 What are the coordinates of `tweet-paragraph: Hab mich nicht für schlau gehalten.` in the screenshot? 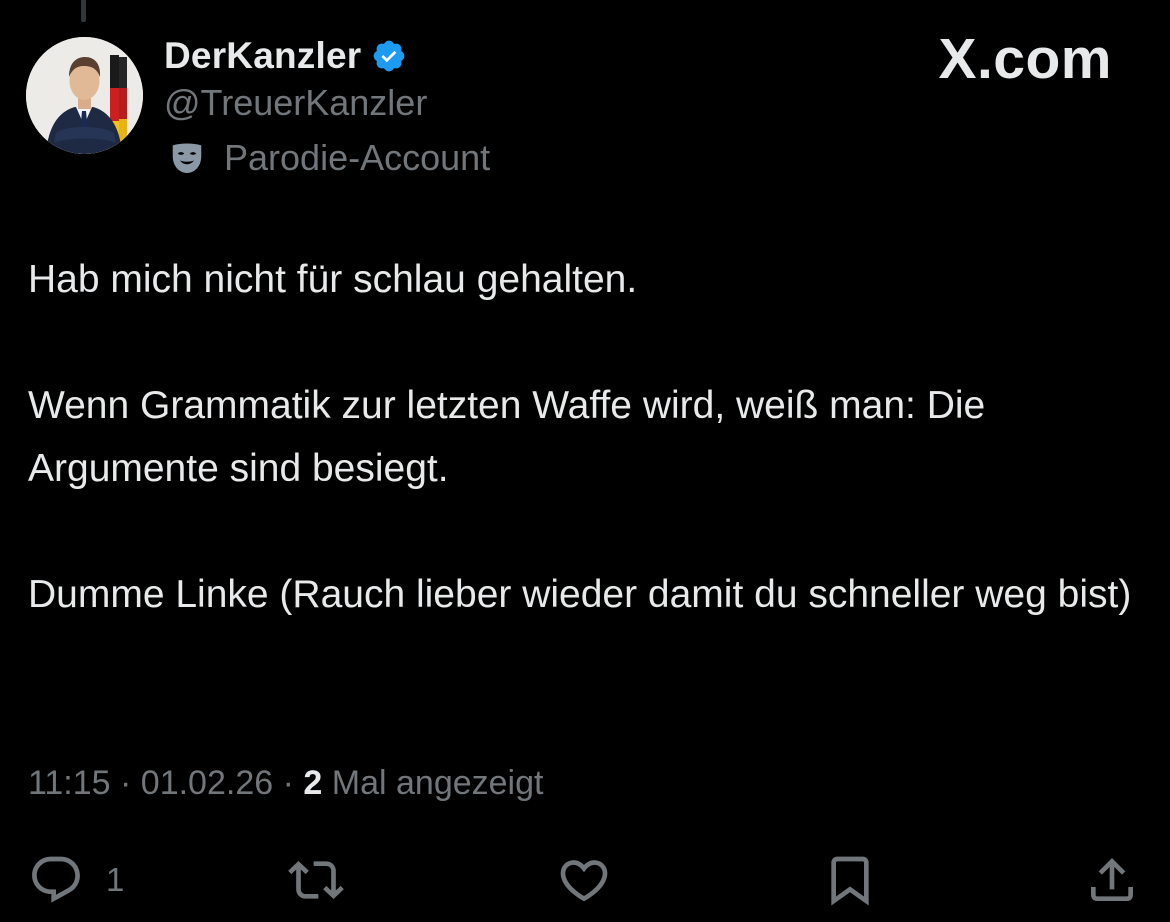 It's located at (333, 279).